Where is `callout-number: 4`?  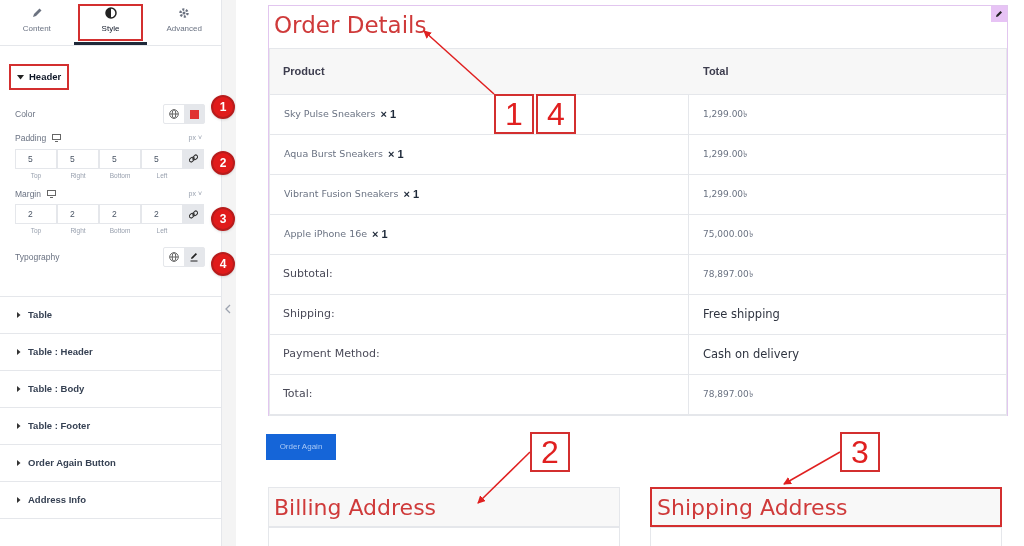 callout-number: 4 is located at coordinates (556, 114).